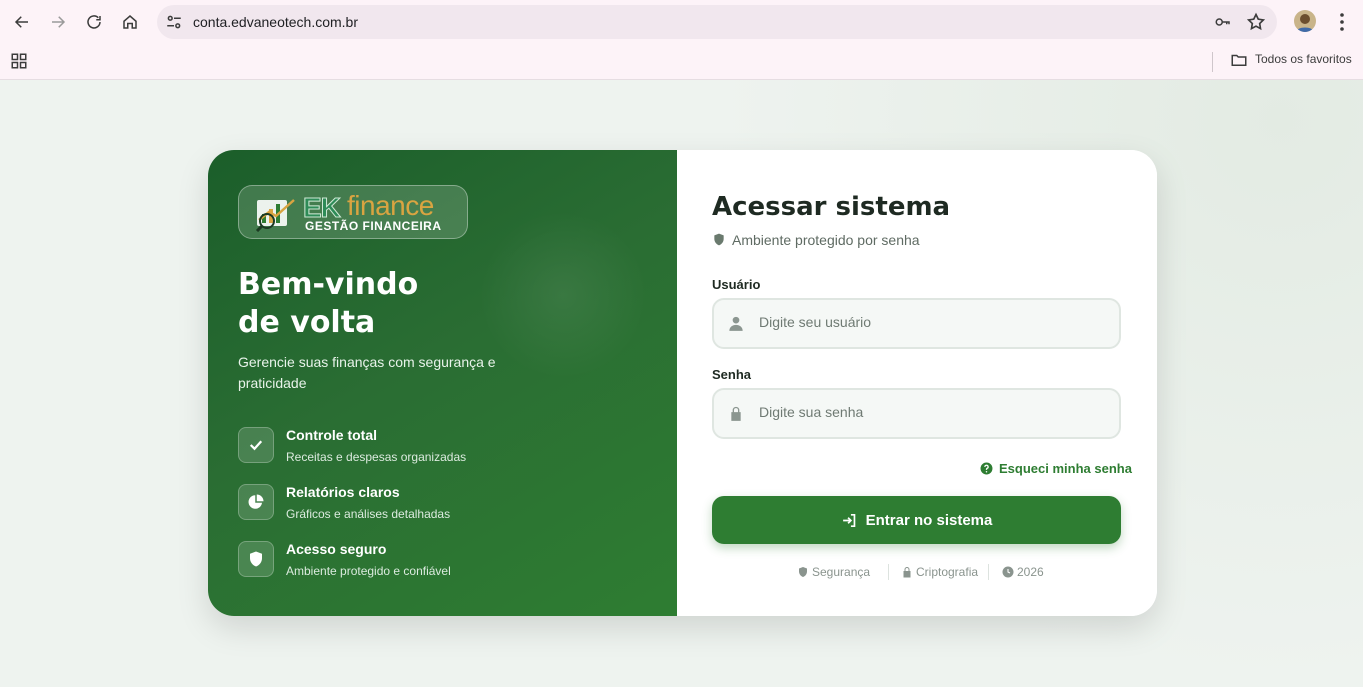 The height and width of the screenshot is (687, 1363). What do you see at coordinates (803, 572) in the screenshot?
I see `shield-half-icon` at bounding box center [803, 572].